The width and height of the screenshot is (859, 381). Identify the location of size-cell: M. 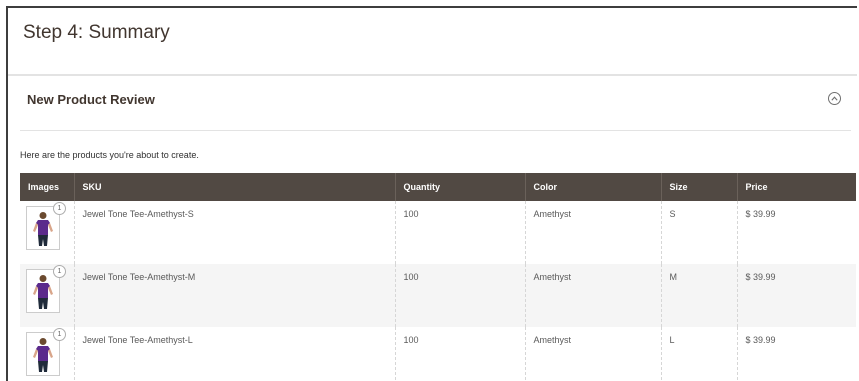
(698, 295).